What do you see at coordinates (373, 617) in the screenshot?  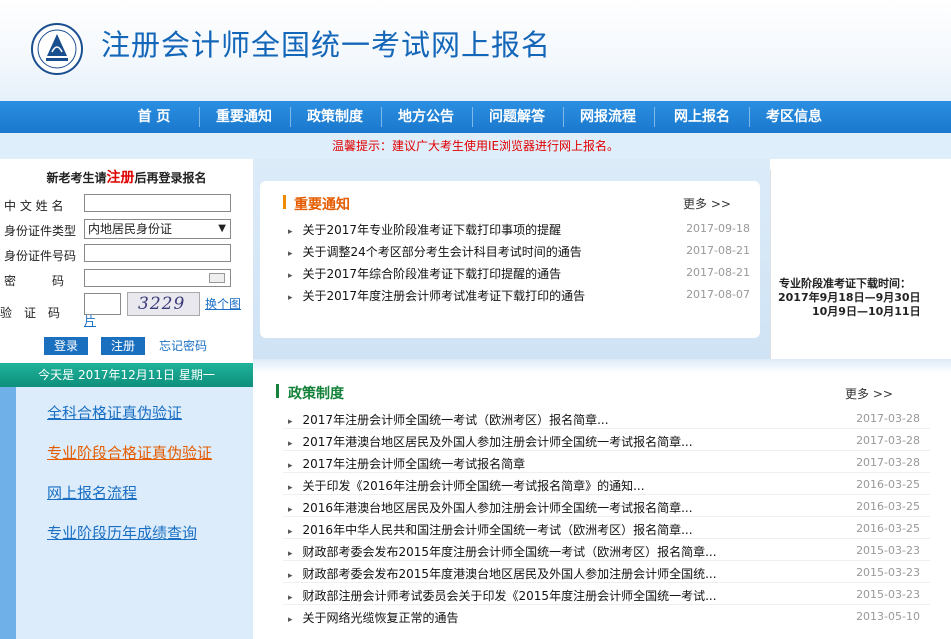 I see `policy-item: ▸ 关于网络光缆恢复正常的通告` at bounding box center [373, 617].